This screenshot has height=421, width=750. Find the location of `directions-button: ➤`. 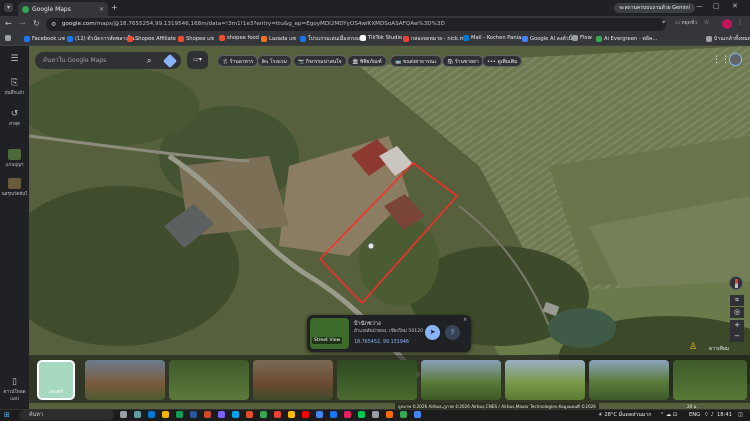

directions-button: ➤ is located at coordinates (432, 332).